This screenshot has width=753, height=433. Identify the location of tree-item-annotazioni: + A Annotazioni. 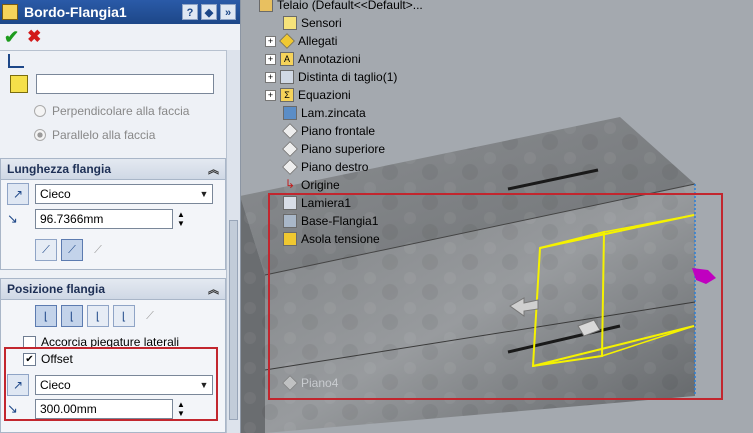
(313, 59).